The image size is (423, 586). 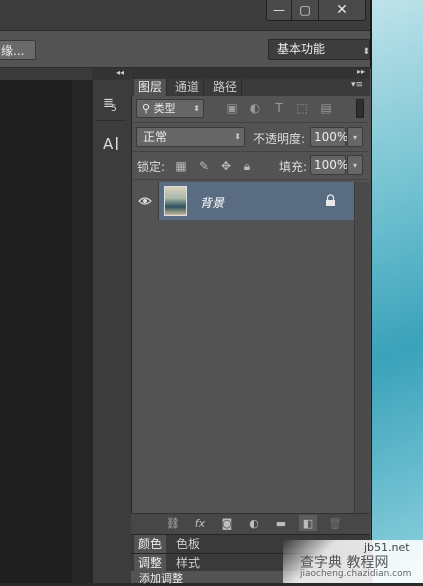 What do you see at coordinates (148, 108) in the screenshot?
I see `search-icon: ⚲` at bounding box center [148, 108].